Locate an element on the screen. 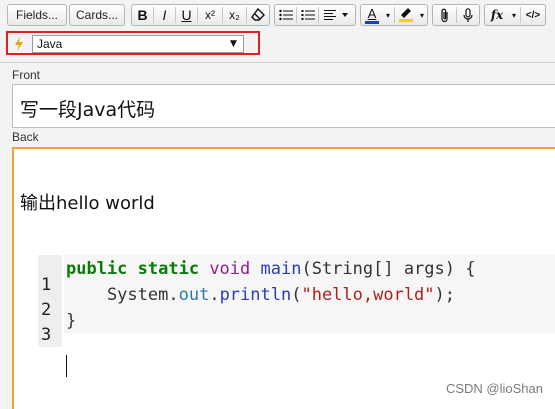  align-icon is located at coordinates (337, 15).